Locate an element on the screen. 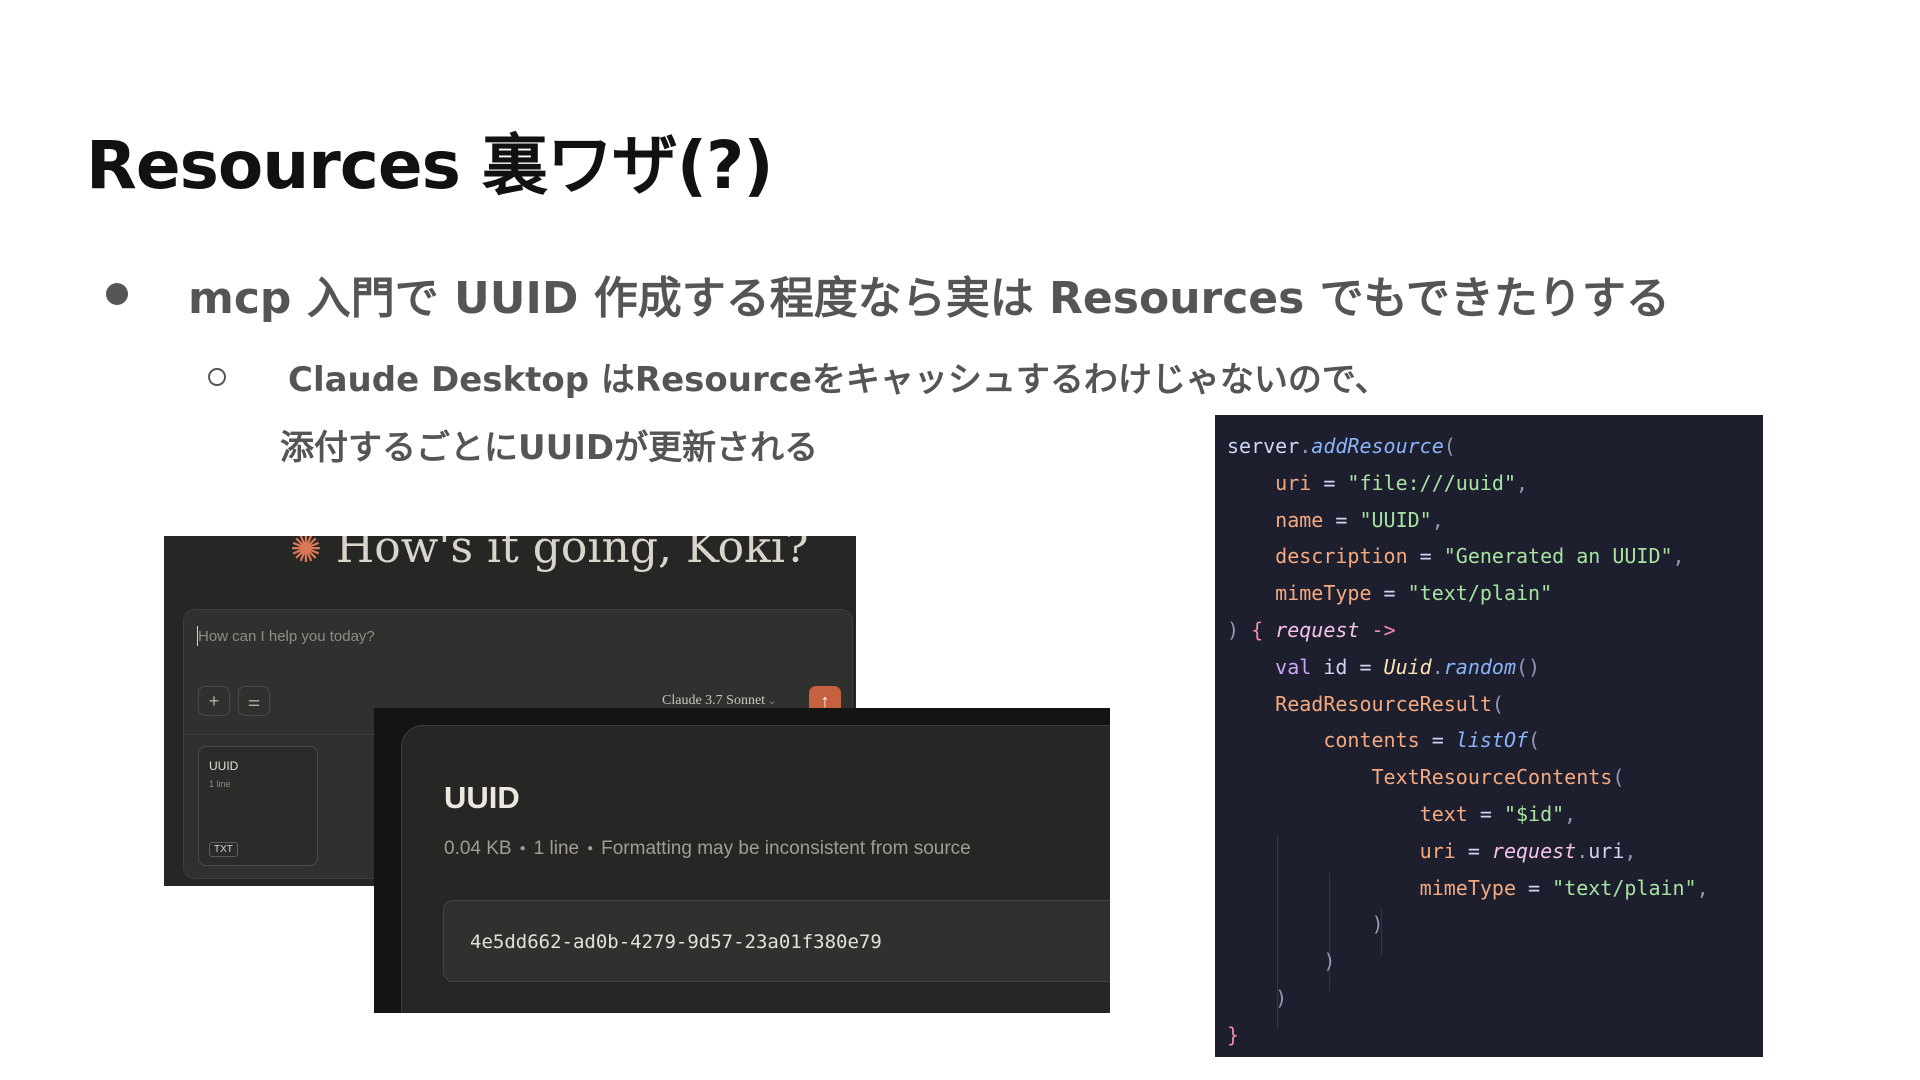  chevron-down-icon: ⌄ is located at coordinates (772, 701).